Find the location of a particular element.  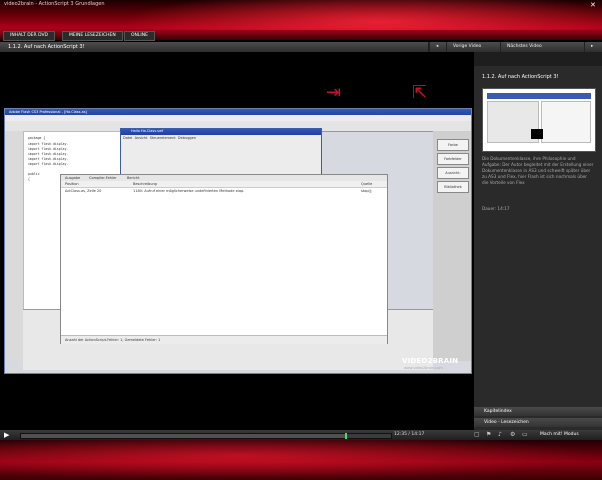

timecode: 12:35 / 14:17 is located at coordinates (409, 434).